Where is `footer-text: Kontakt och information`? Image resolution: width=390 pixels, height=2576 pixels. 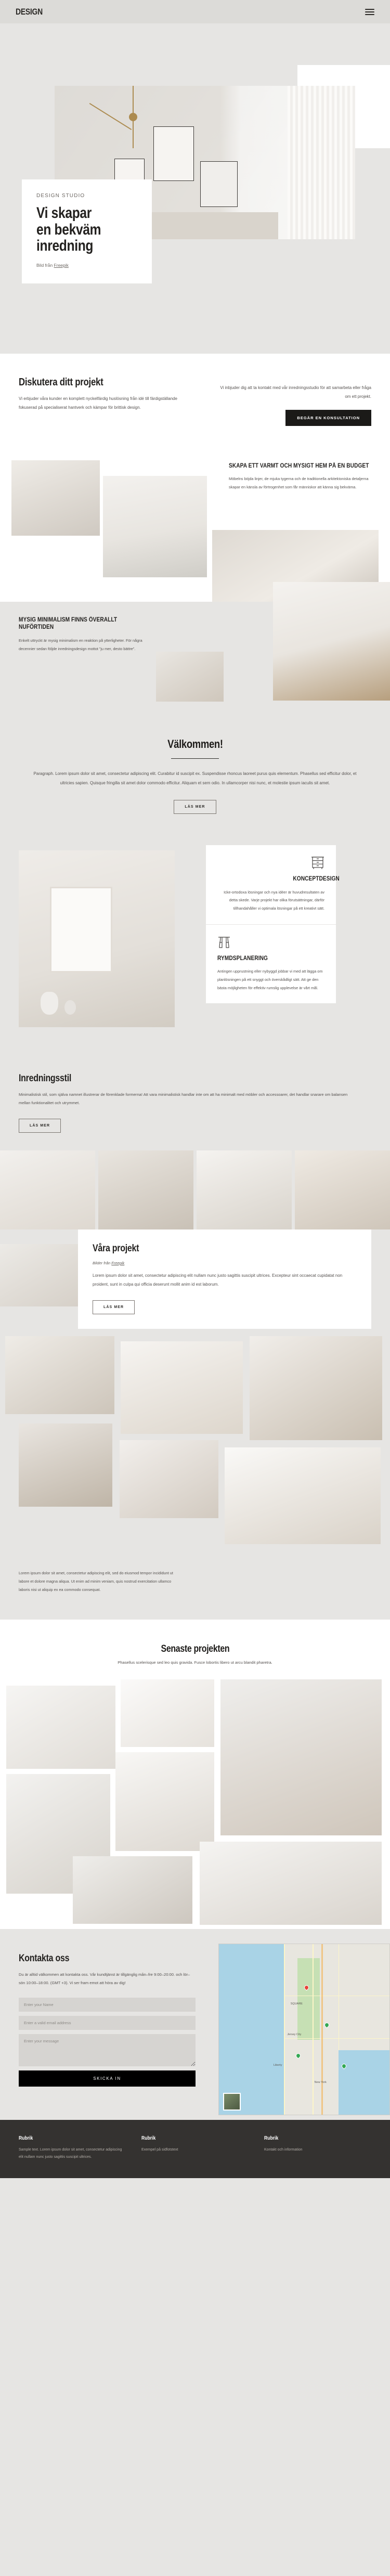 footer-text: Kontakt och information is located at coordinates (284, 2150).